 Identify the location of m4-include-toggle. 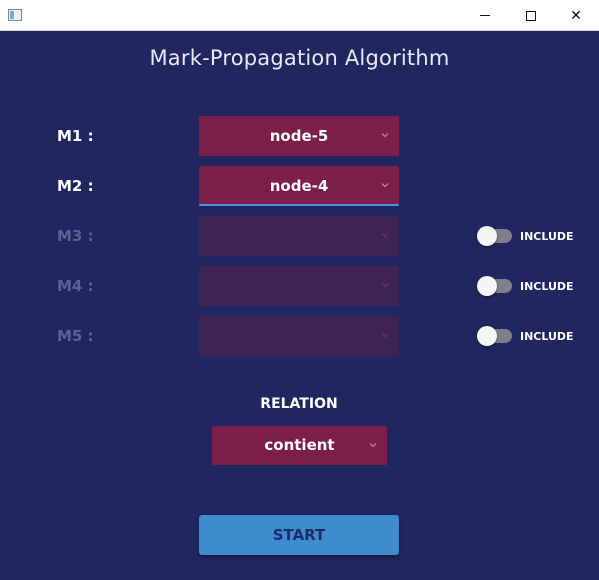
(494, 286).